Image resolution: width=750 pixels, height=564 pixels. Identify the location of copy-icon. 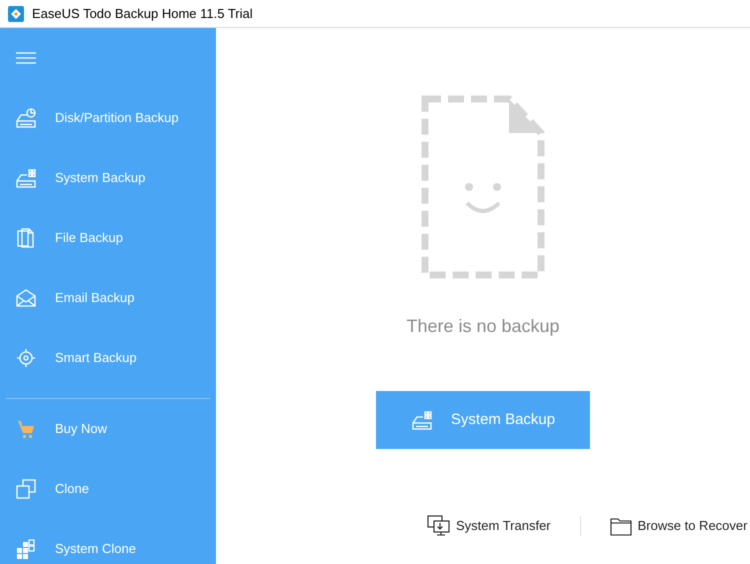
(26, 489).